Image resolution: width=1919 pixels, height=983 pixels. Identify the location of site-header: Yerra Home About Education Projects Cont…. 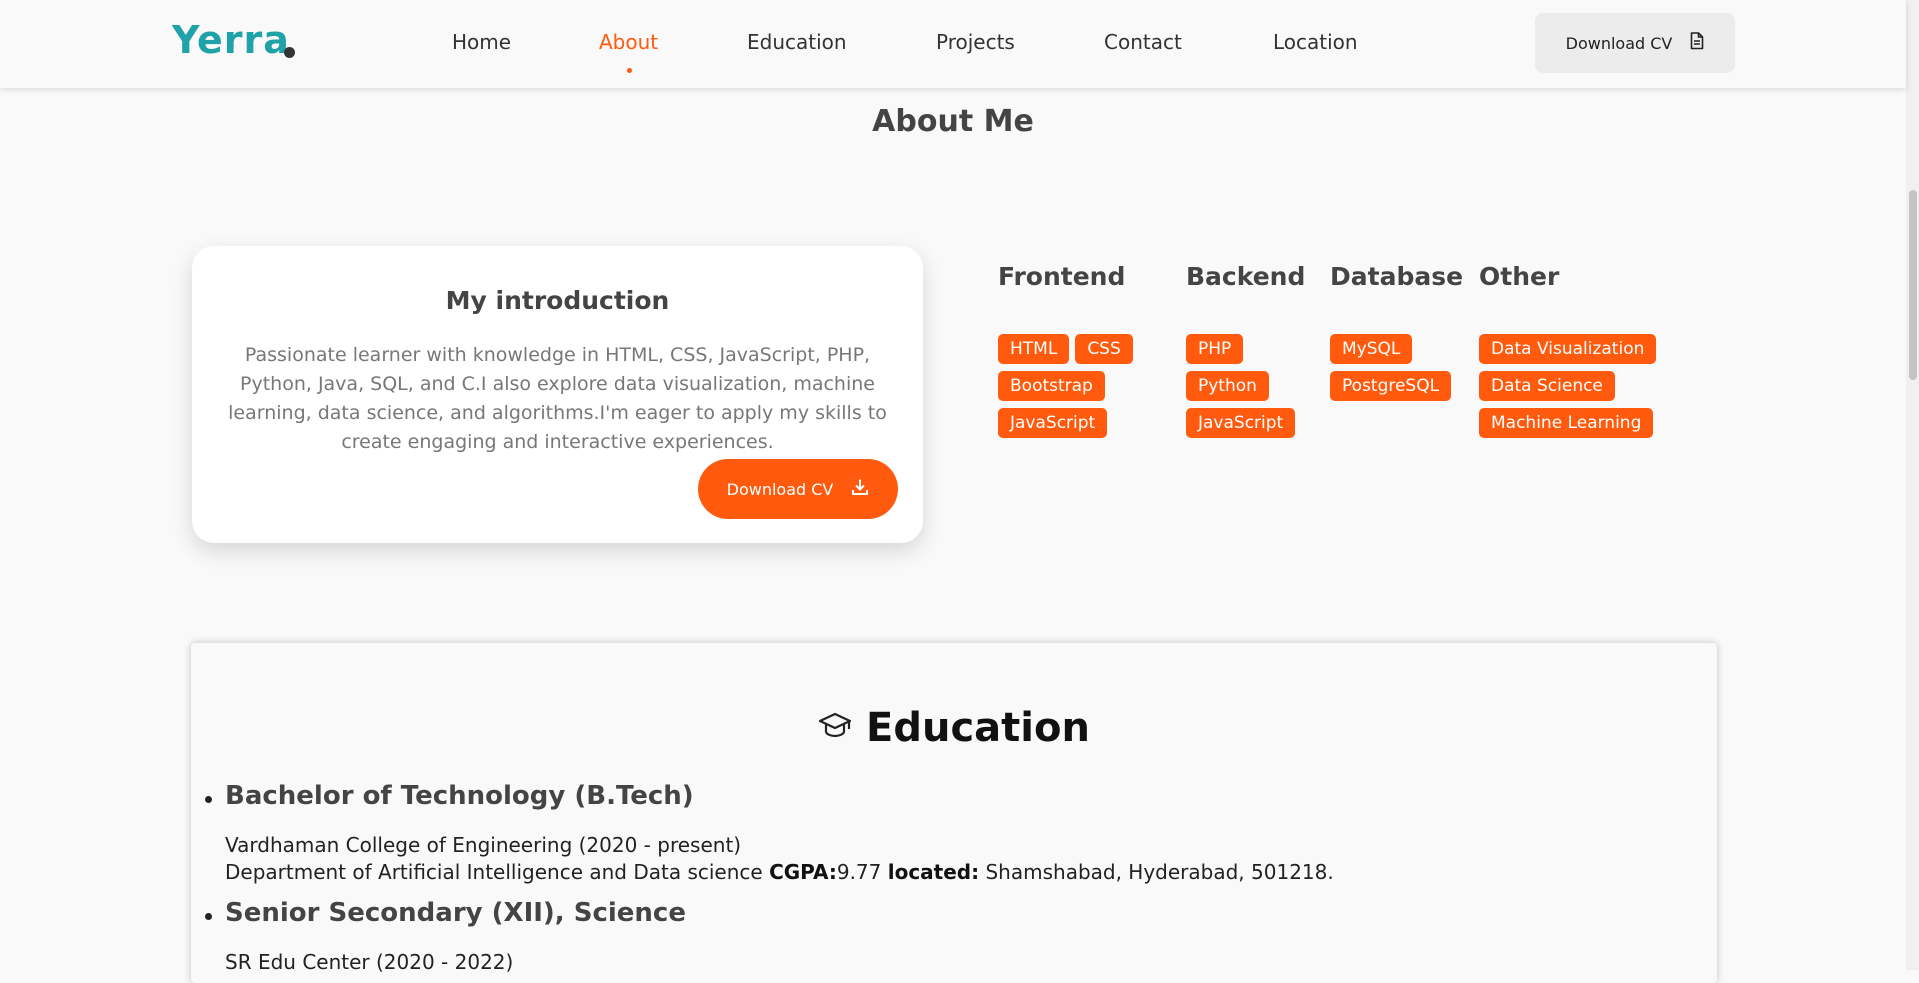
(953, 44).